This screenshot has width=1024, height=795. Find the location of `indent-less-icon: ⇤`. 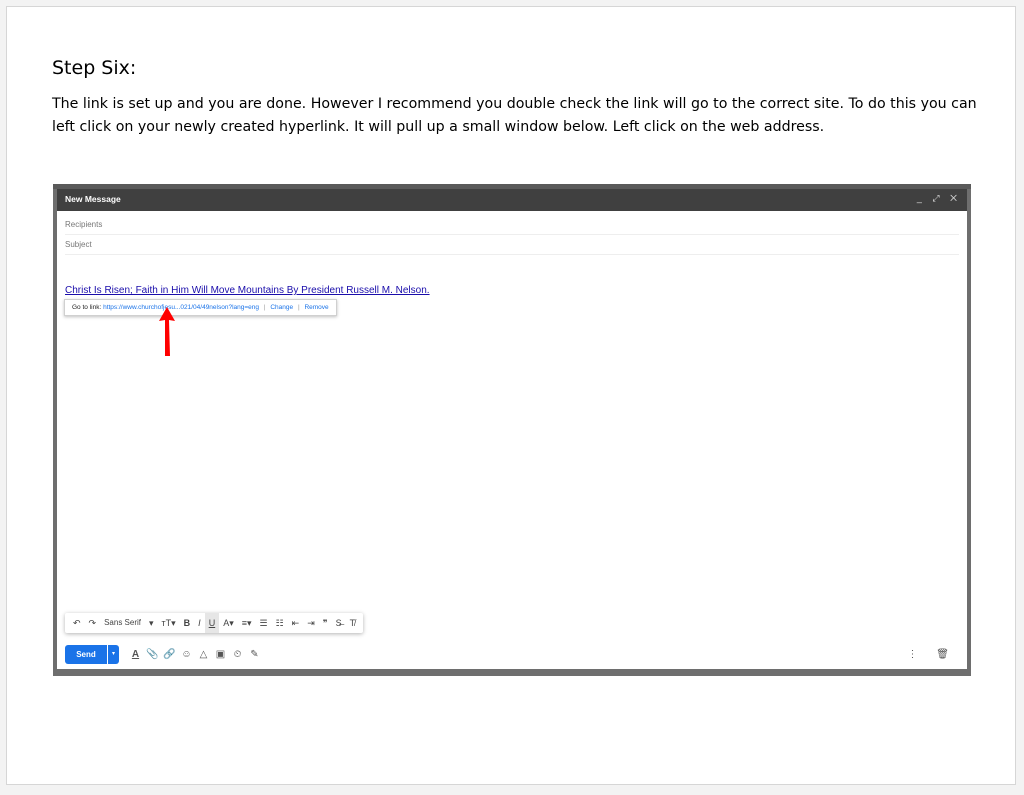

indent-less-icon: ⇤ is located at coordinates (296, 623).